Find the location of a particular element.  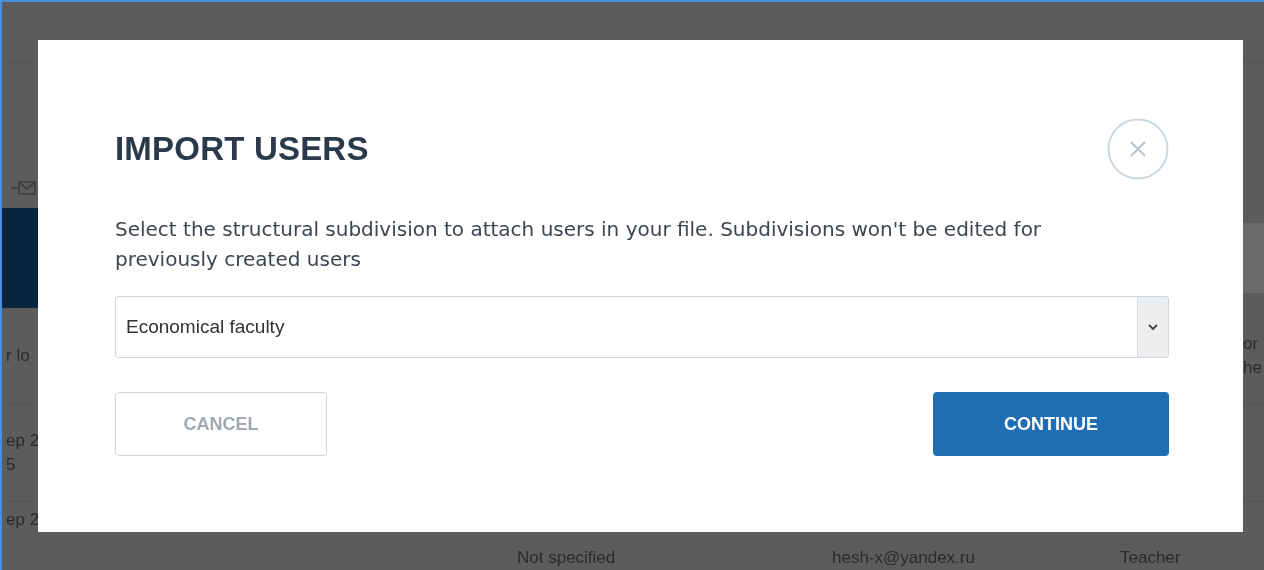

dialog-description: Select the structural subdivision to attach users in your file. Subdivisions won't be edited for previously created users is located at coordinates (579, 244).